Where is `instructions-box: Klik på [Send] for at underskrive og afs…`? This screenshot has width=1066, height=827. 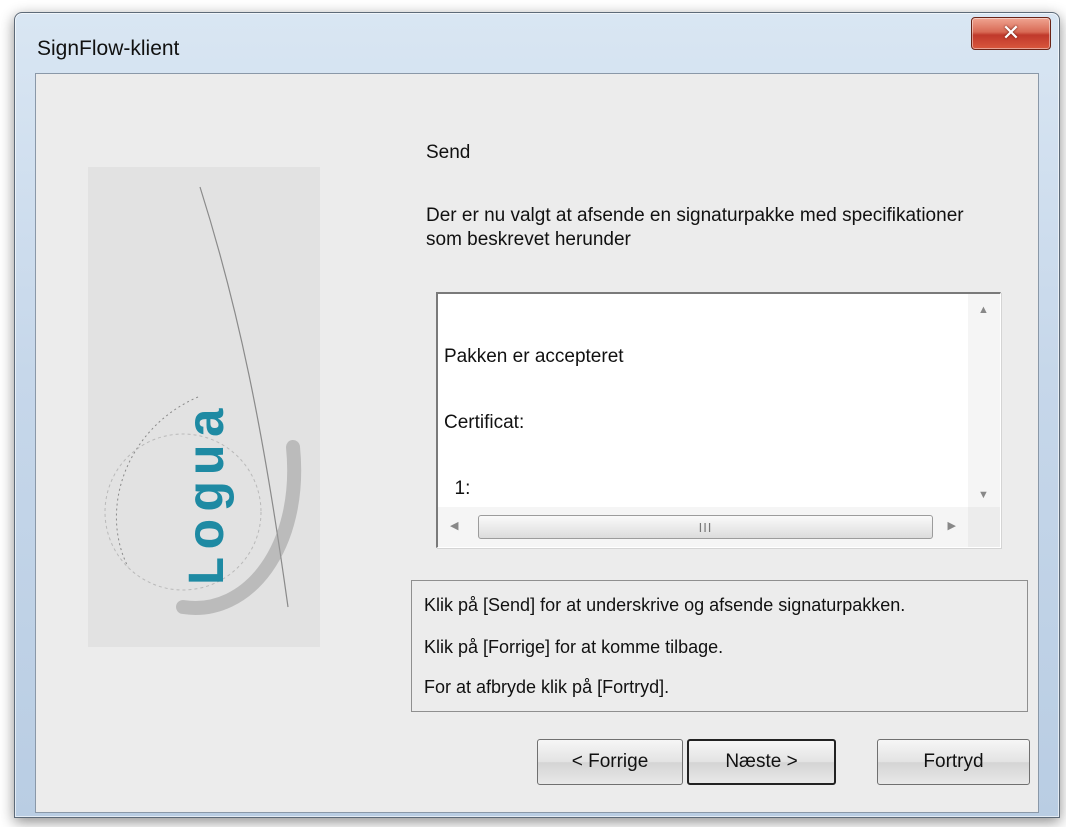
instructions-box: Klik på [Send] for at underskrive og afs… is located at coordinates (719, 646).